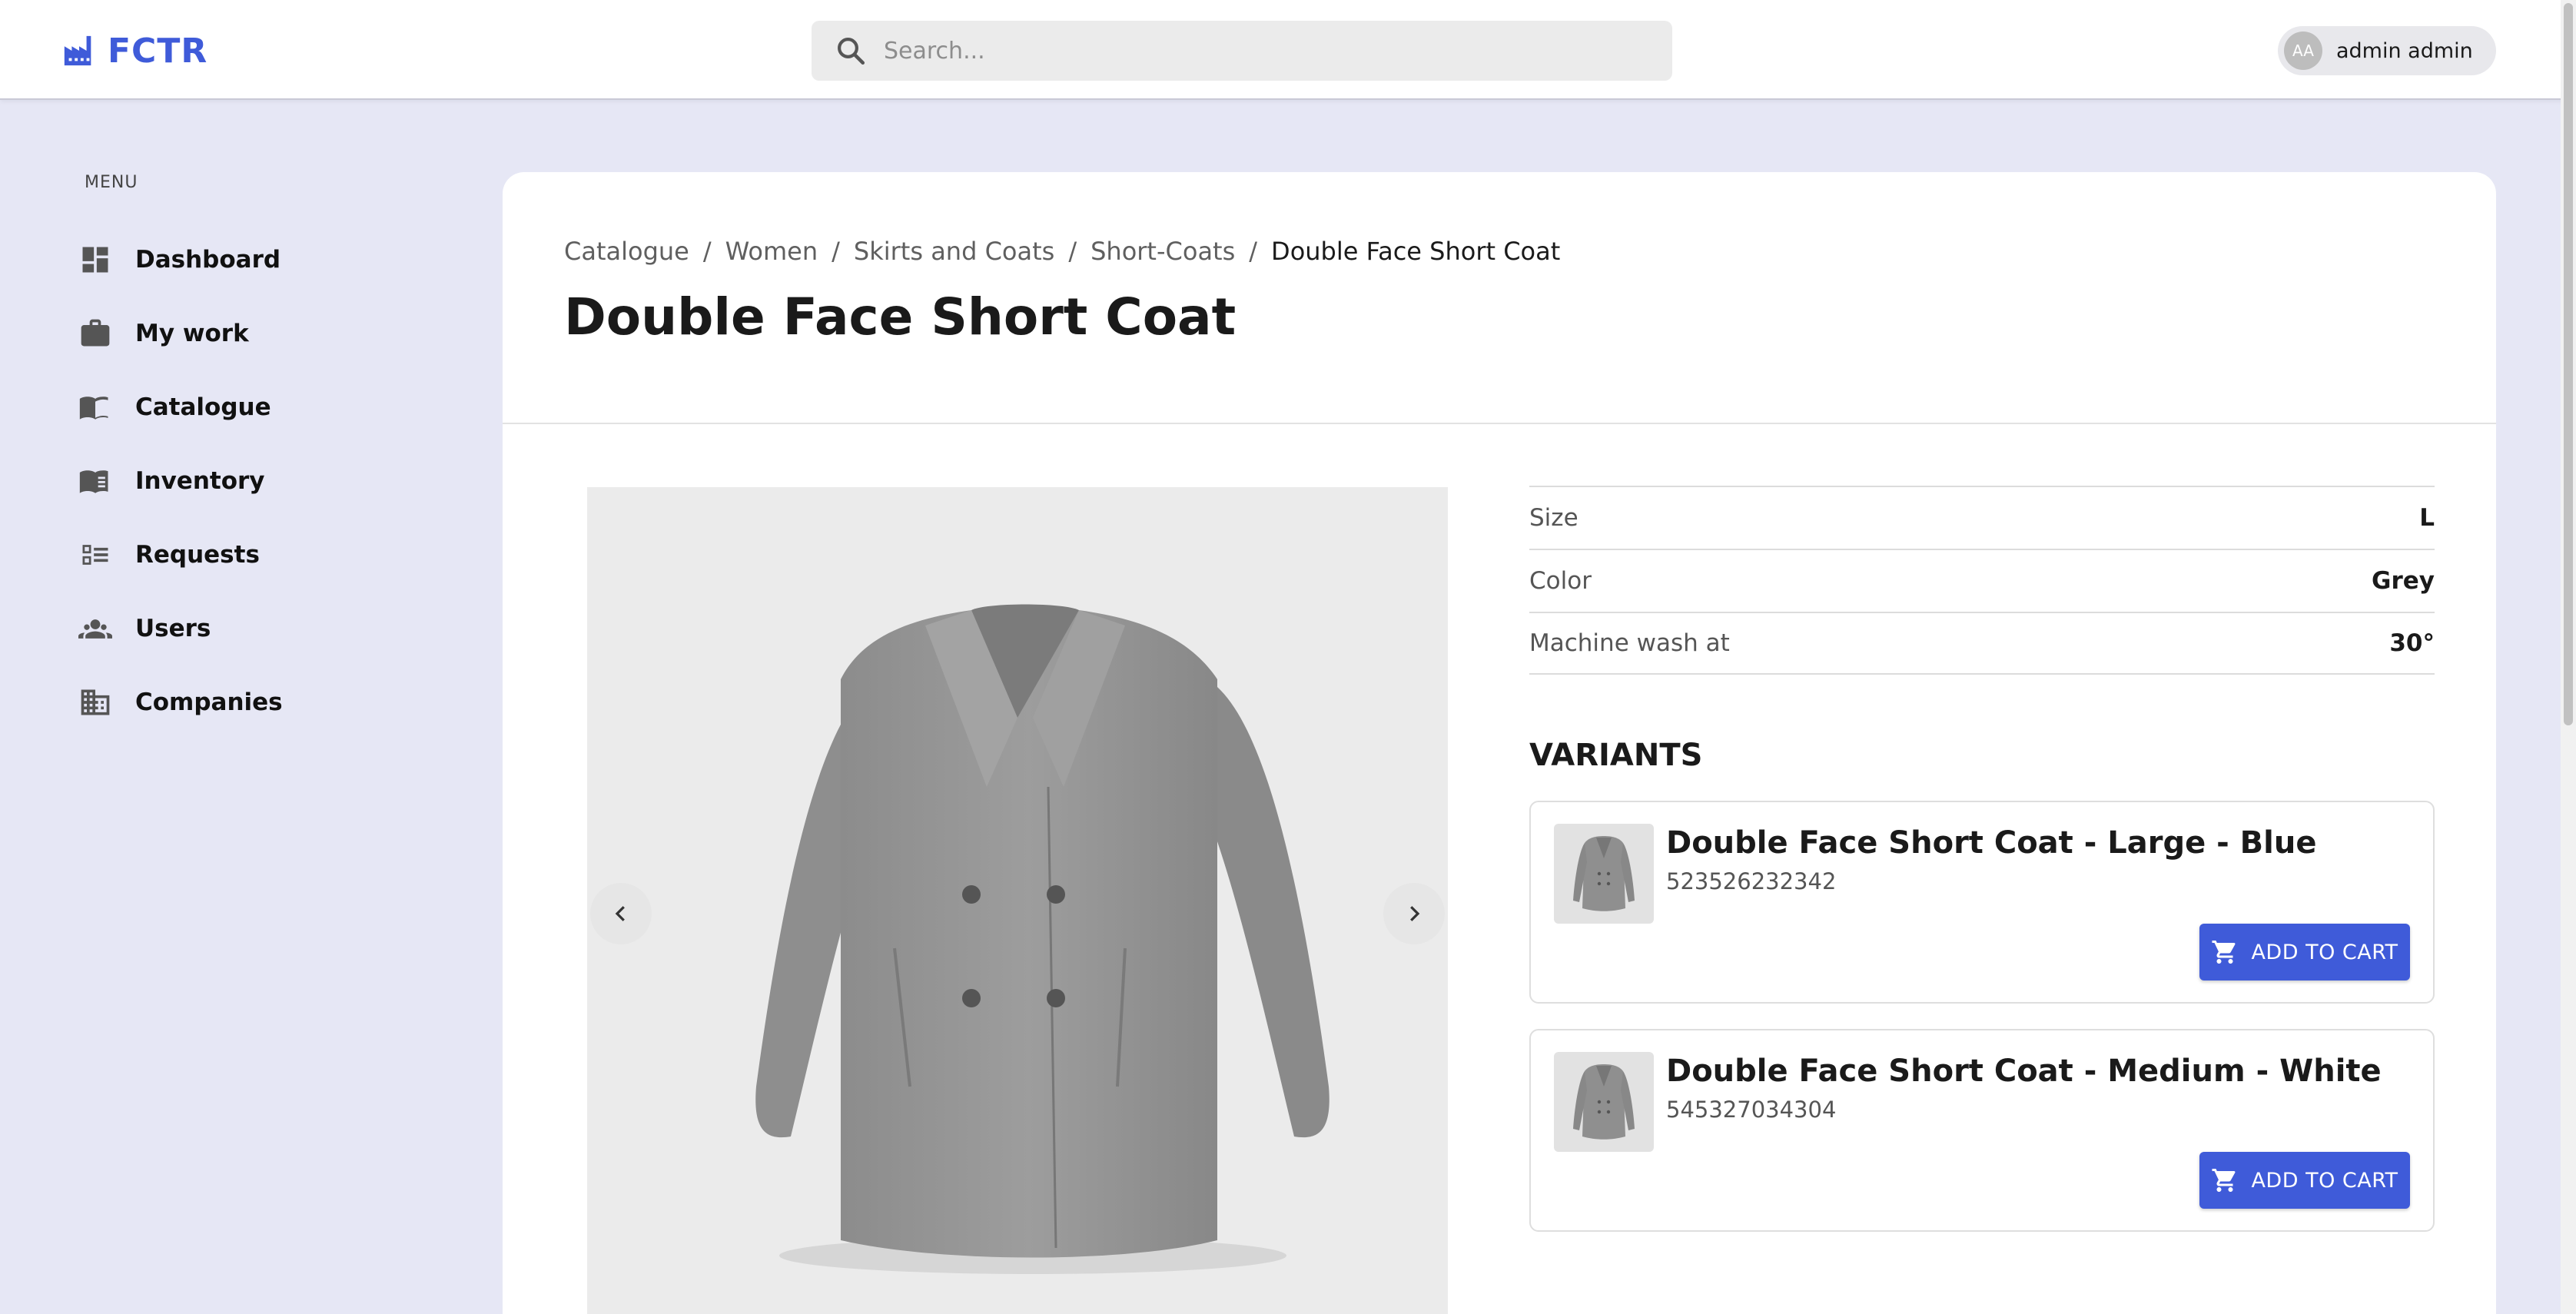  What do you see at coordinates (111, 182) in the screenshot?
I see `menu-heading: MENU` at bounding box center [111, 182].